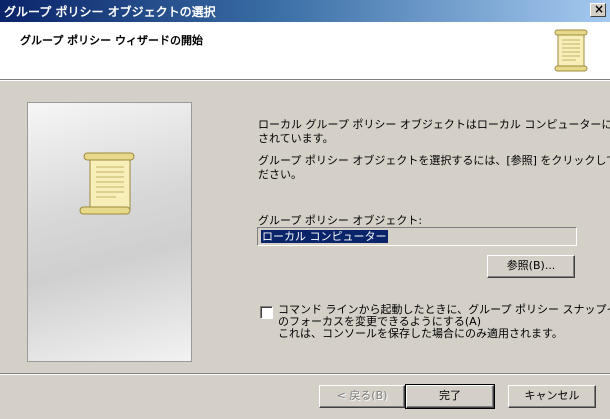 The image size is (610, 419). What do you see at coordinates (552, 396) in the screenshot?
I see `cancel-button: キャンセル` at bounding box center [552, 396].